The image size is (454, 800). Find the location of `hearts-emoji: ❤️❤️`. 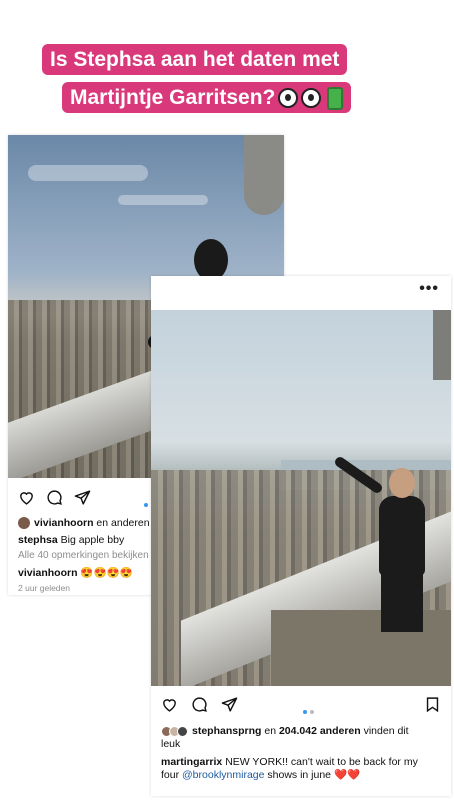

hearts-emoji: ❤️❤️ is located at coordinates (347, 775).